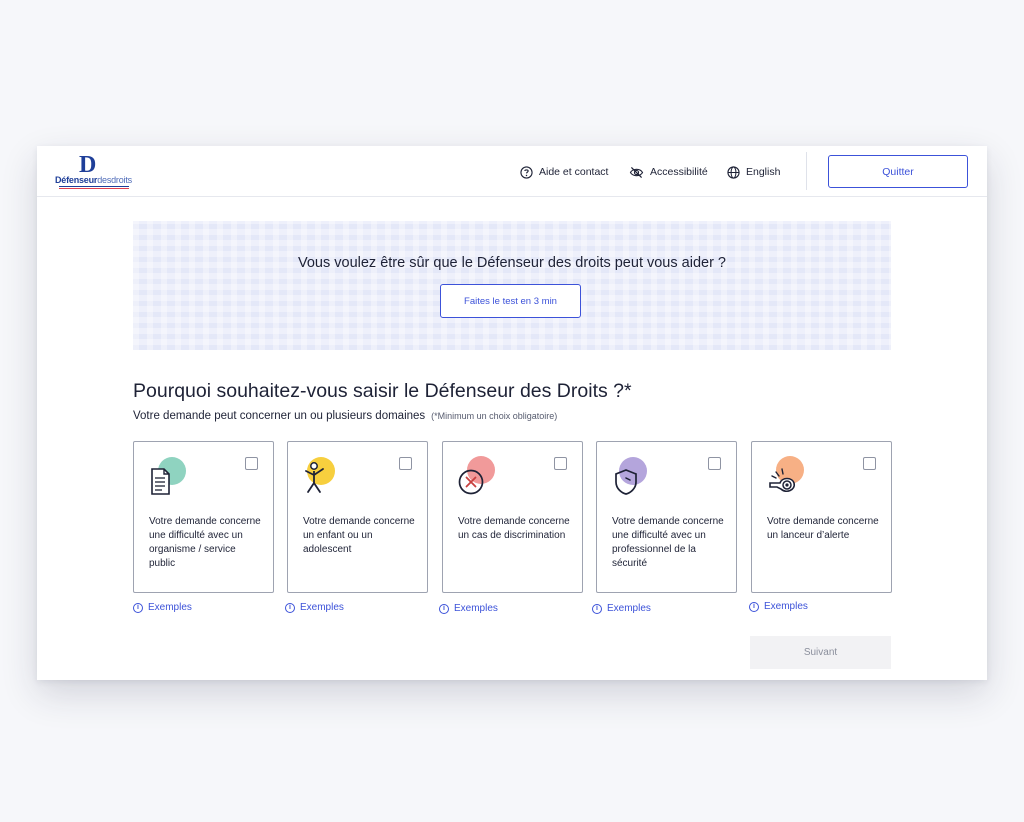 This screenshot has width=1024, height=822. Describe the element at coordinates (636, 172) in the screenshot. I see `eye-slash-icon` at that location.